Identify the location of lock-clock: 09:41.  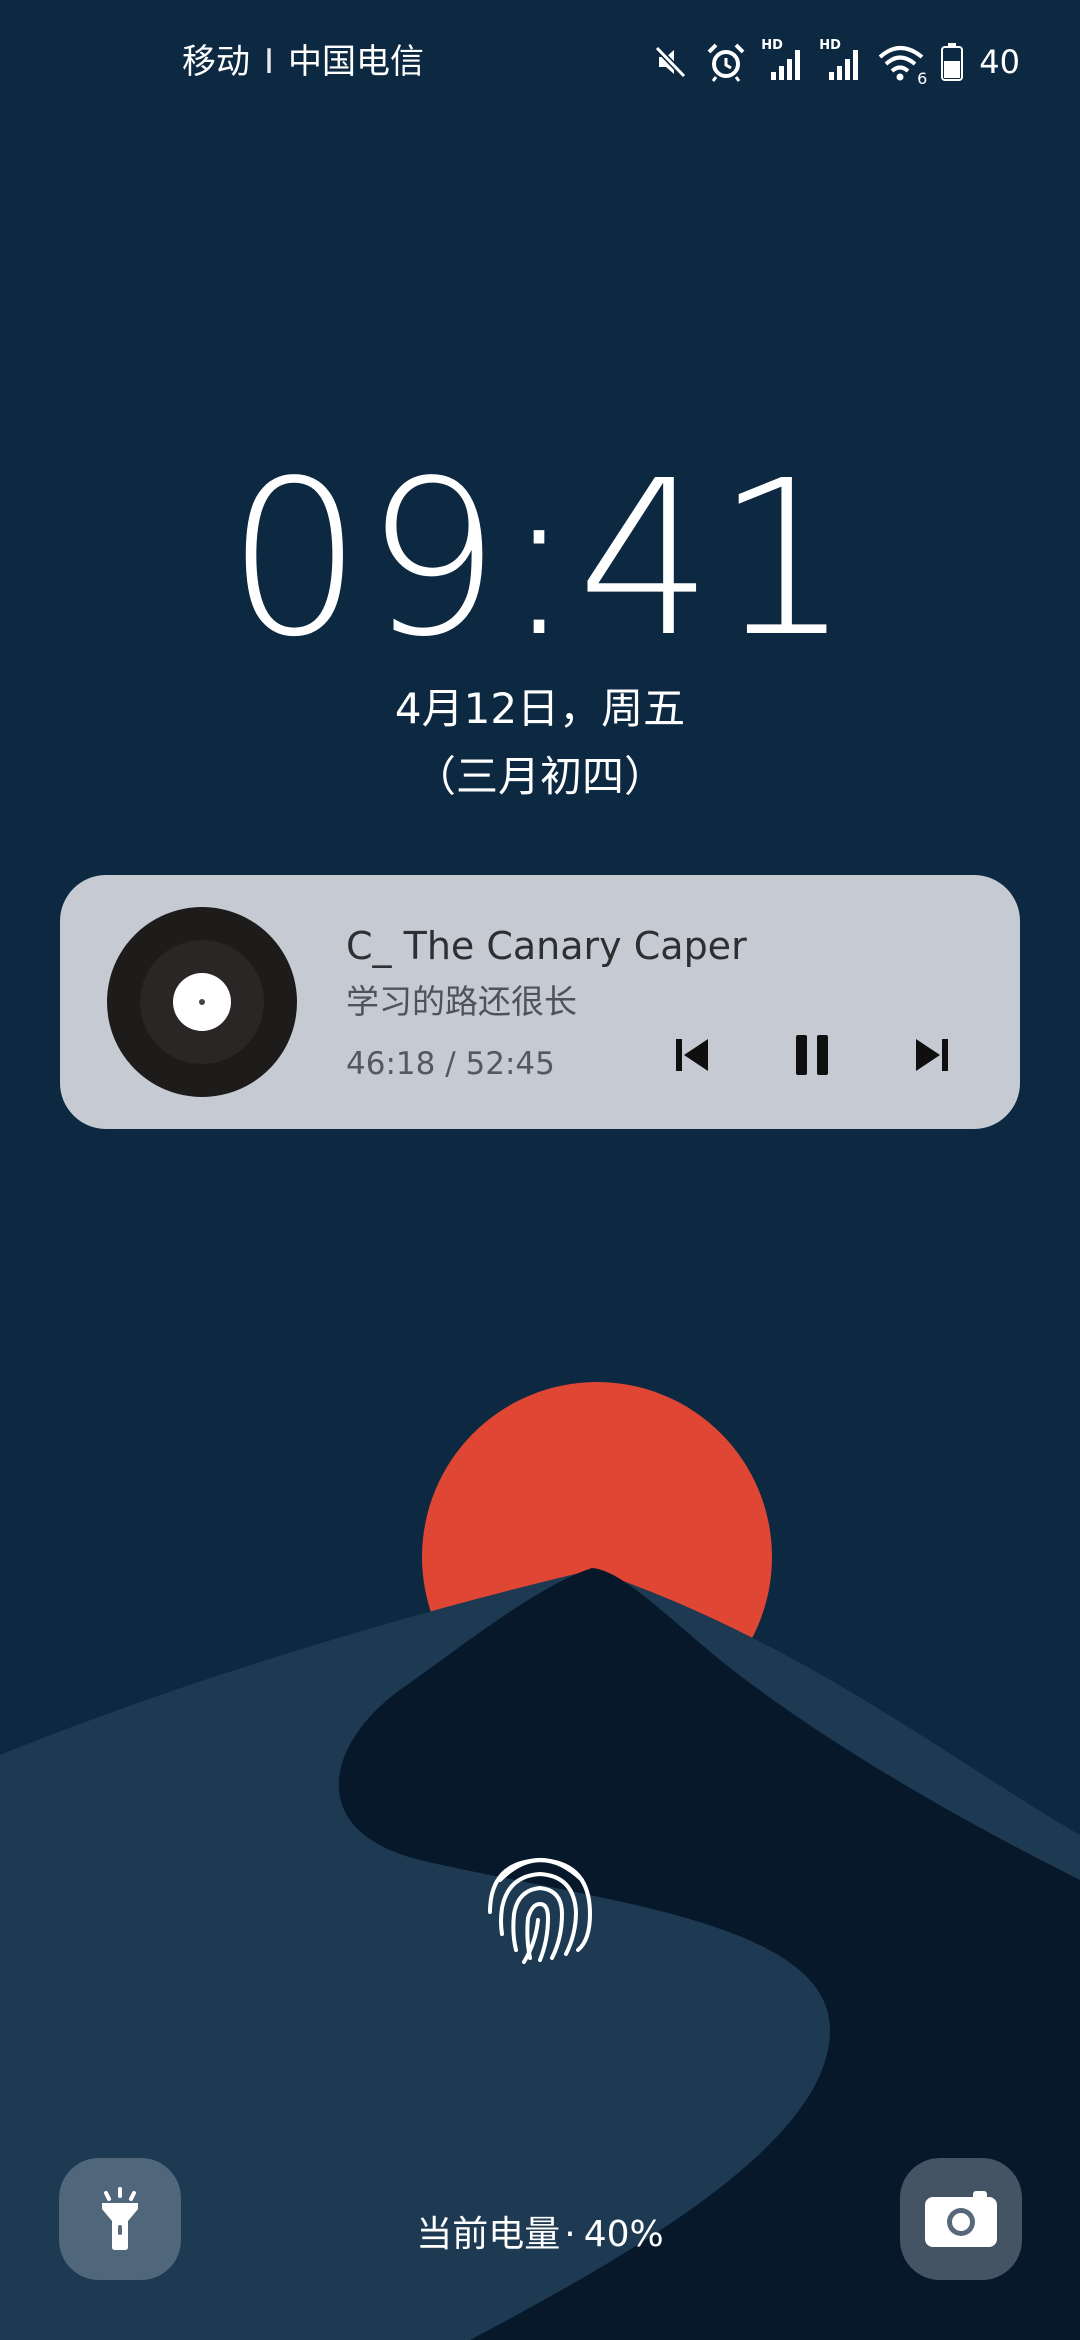
(540, 559).